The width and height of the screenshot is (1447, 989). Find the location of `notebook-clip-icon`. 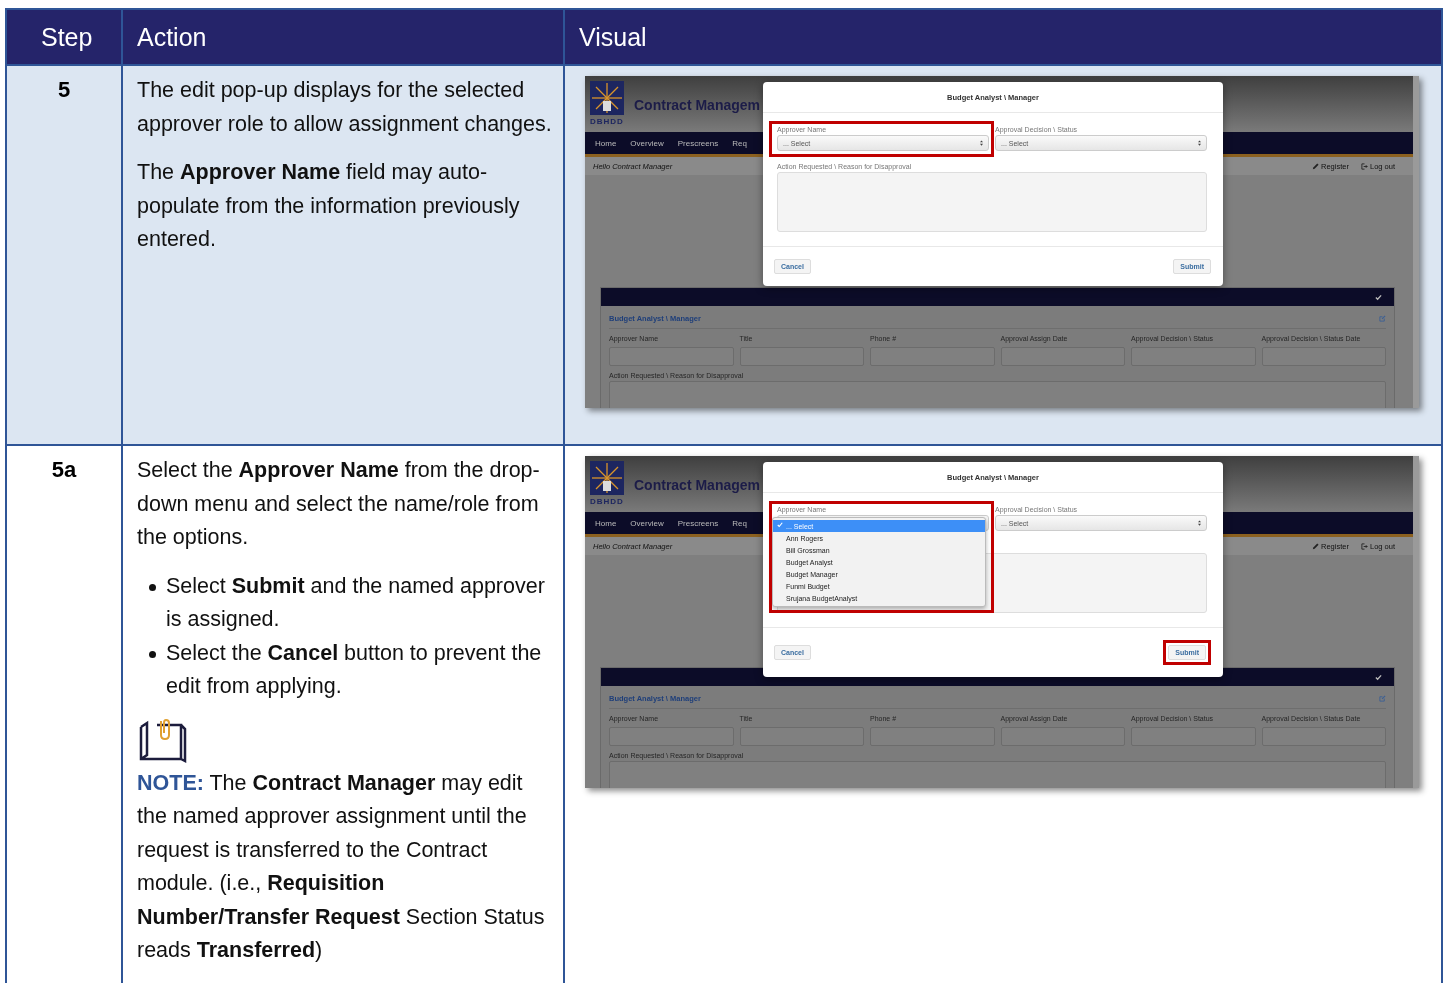

notebook-clip-icon is located at coordinates (162, 740).